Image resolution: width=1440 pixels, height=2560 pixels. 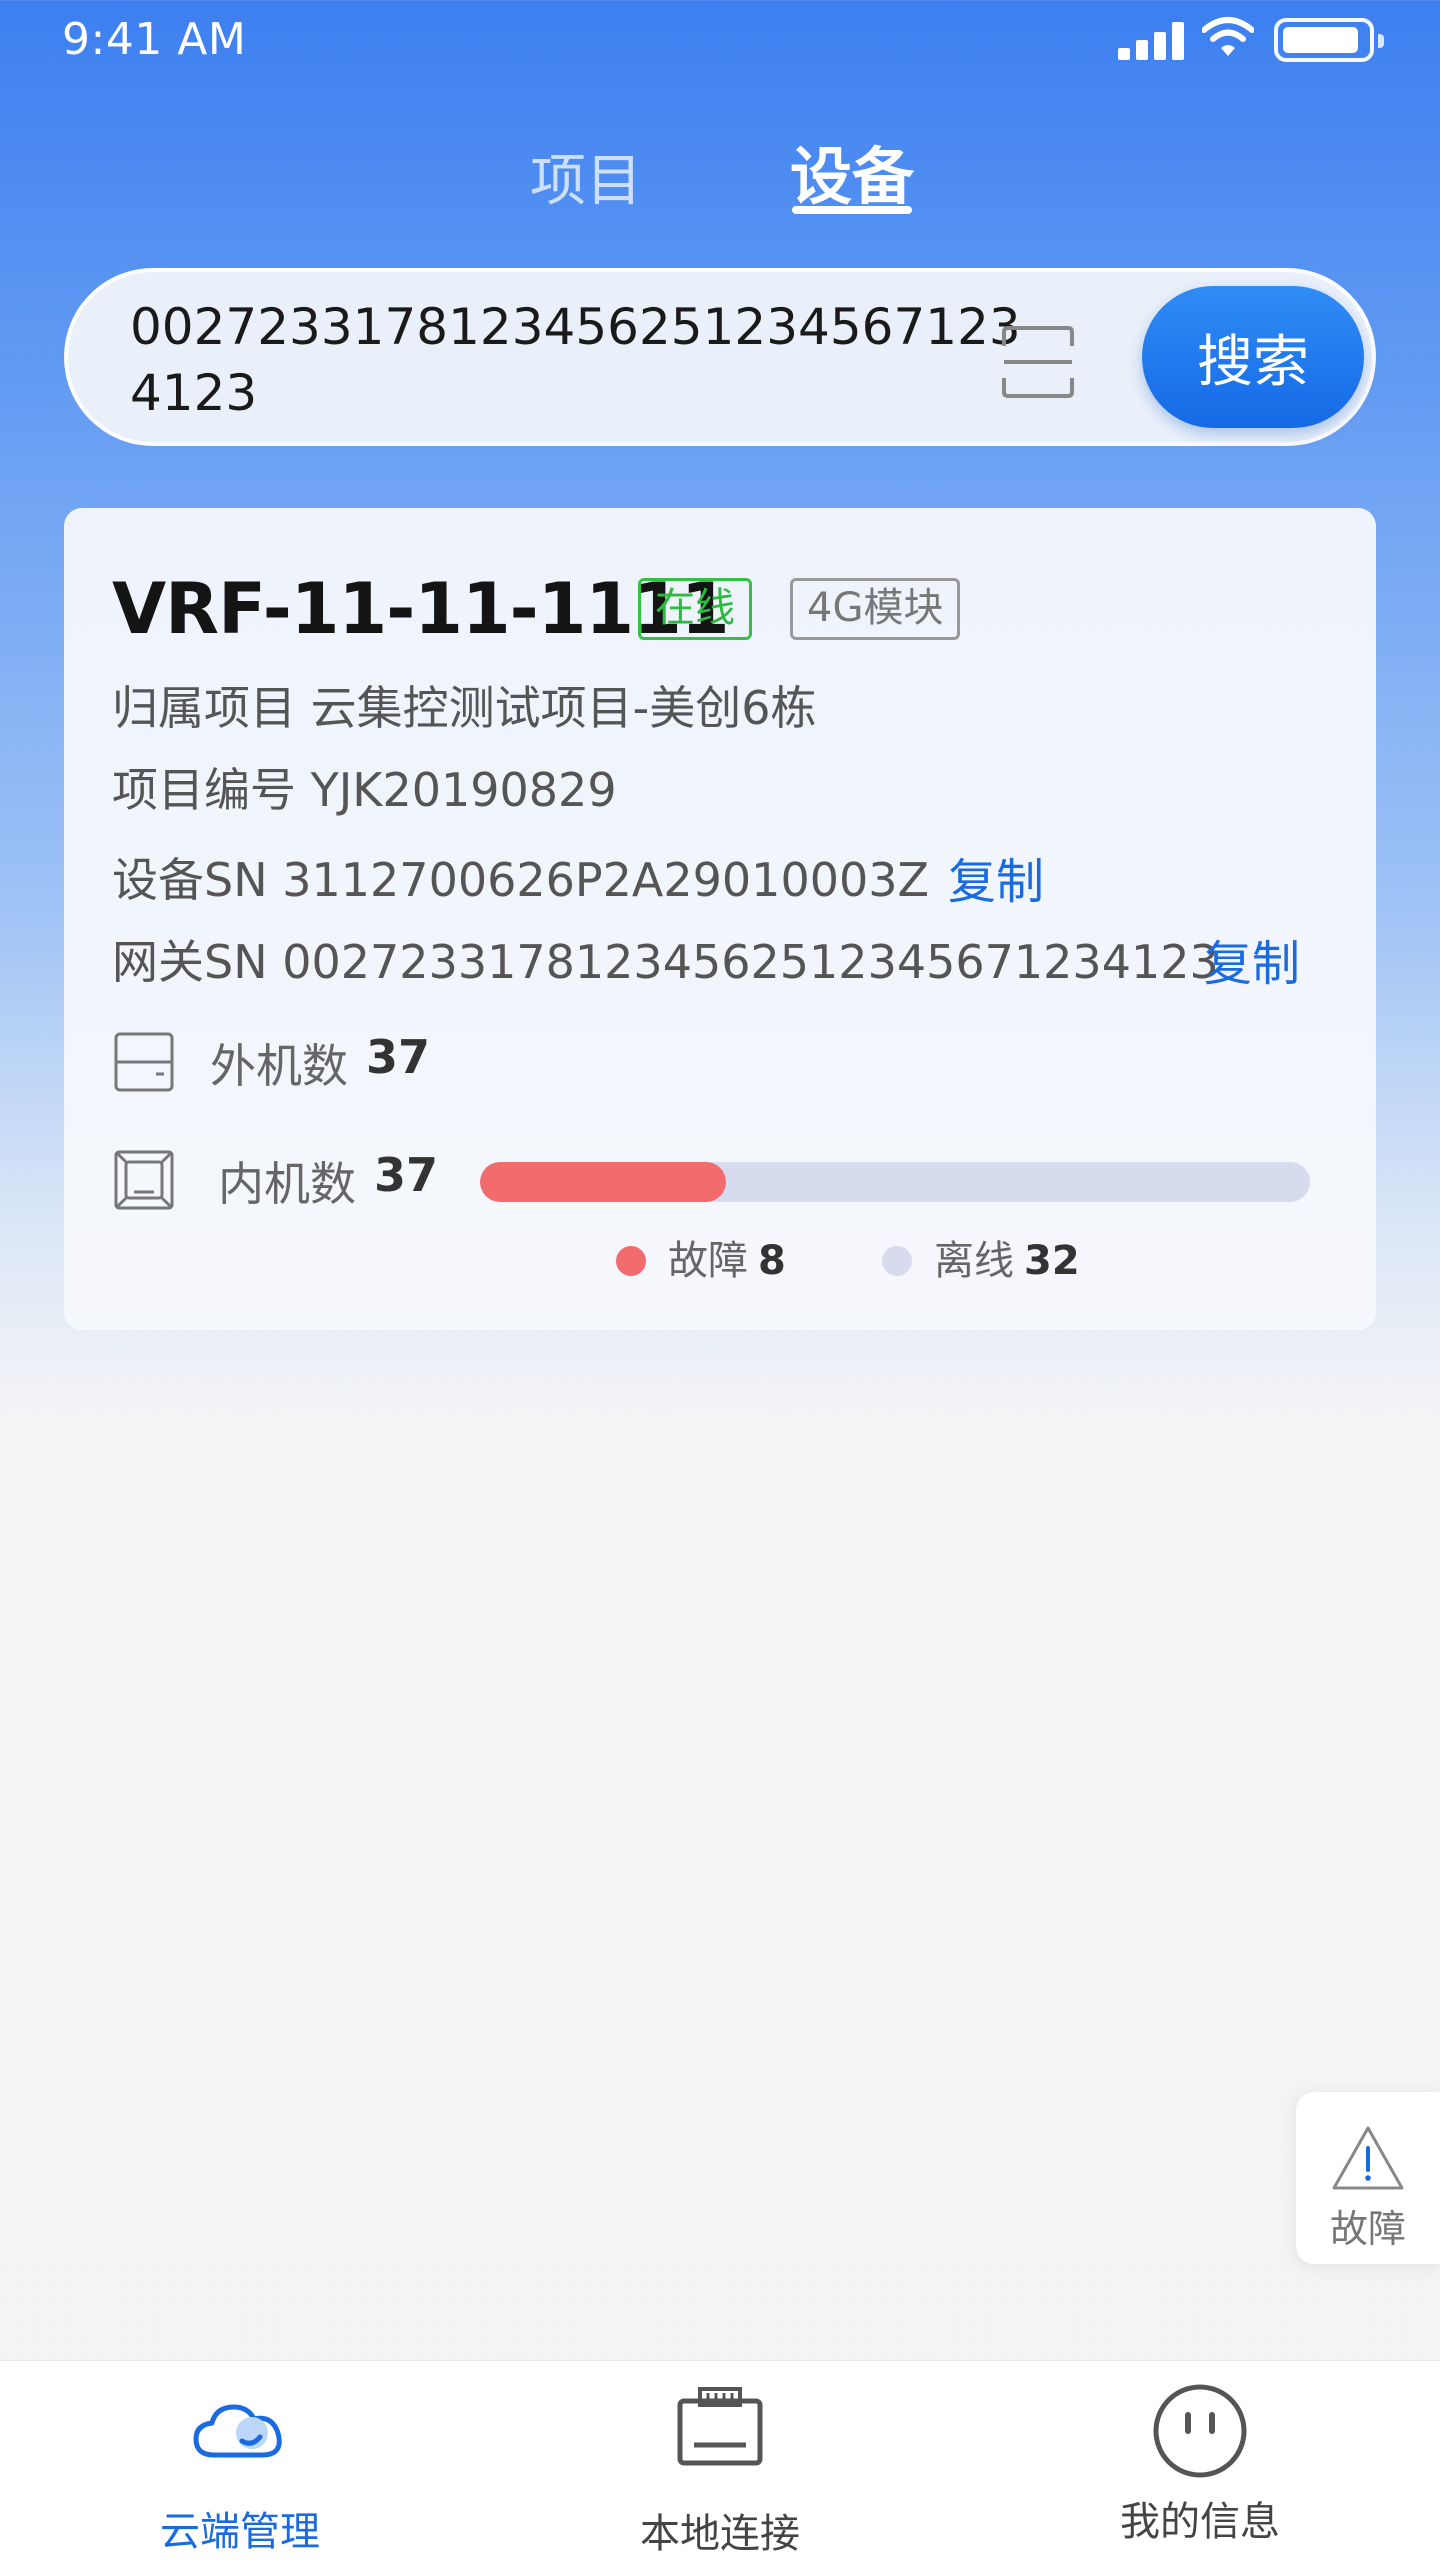 I want to click on indoor-label: 内机数, so click(x=287, y=1184).